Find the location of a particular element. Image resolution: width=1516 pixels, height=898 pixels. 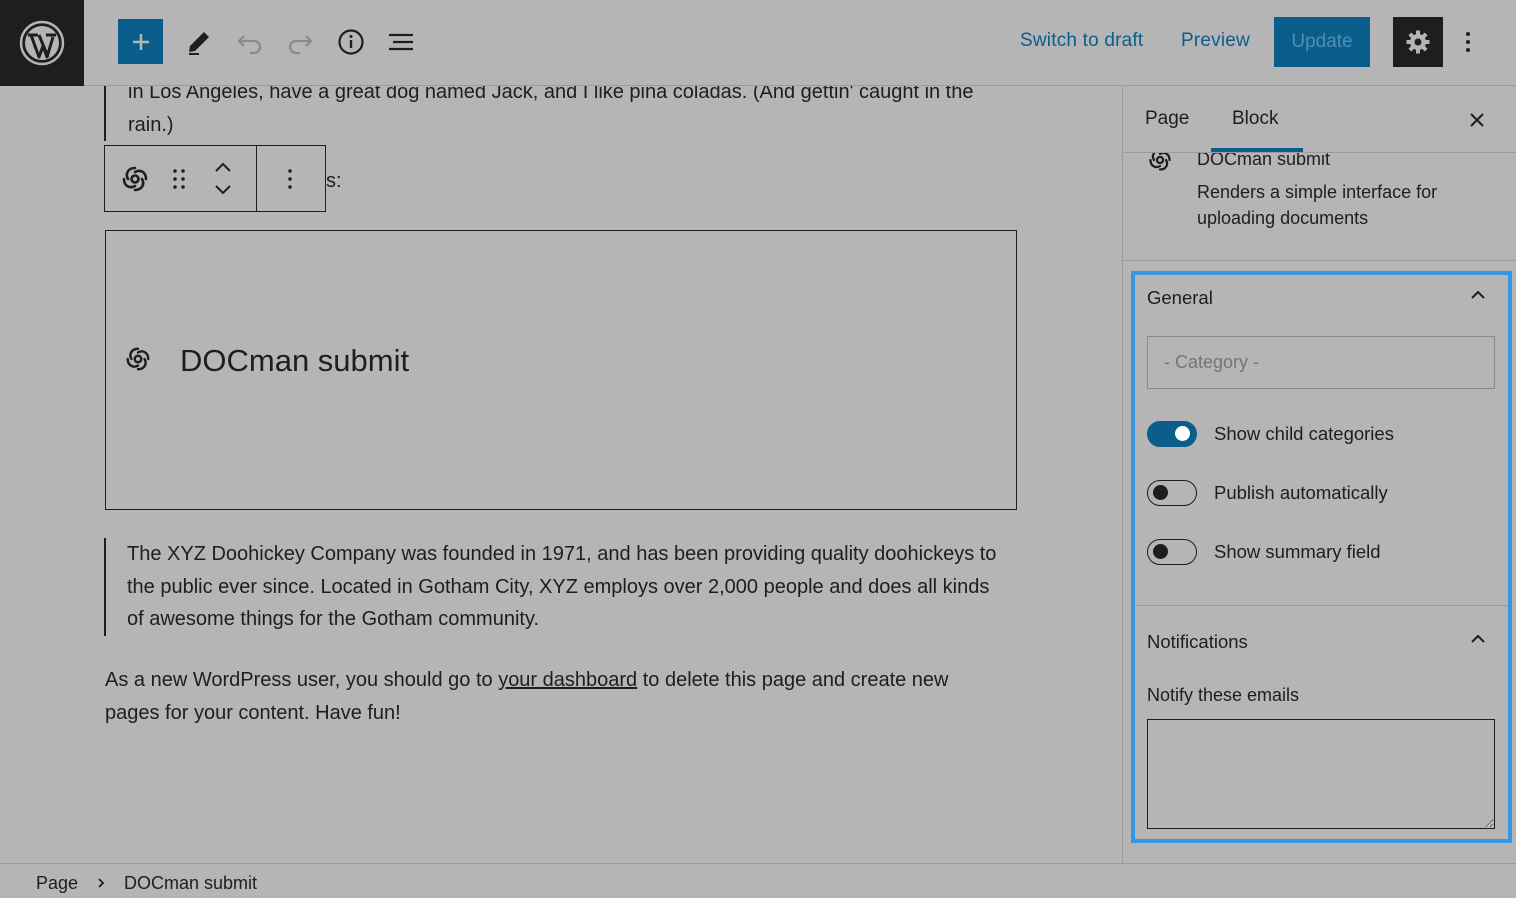

move-up-icon is located at coordinates (223, 167).